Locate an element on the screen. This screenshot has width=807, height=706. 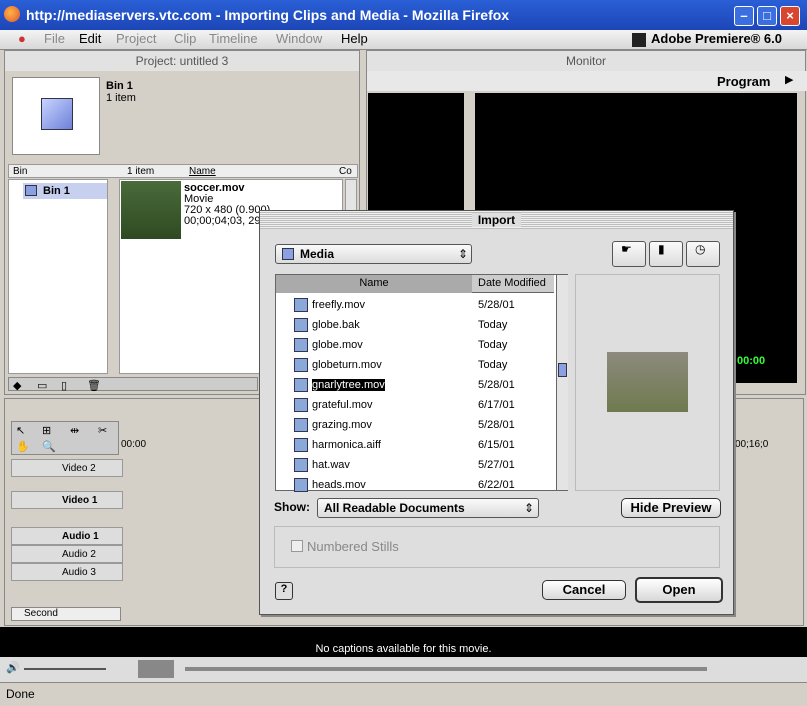
file-row: freefly.mov 5/28/01 is located at coordinates (415, 305).